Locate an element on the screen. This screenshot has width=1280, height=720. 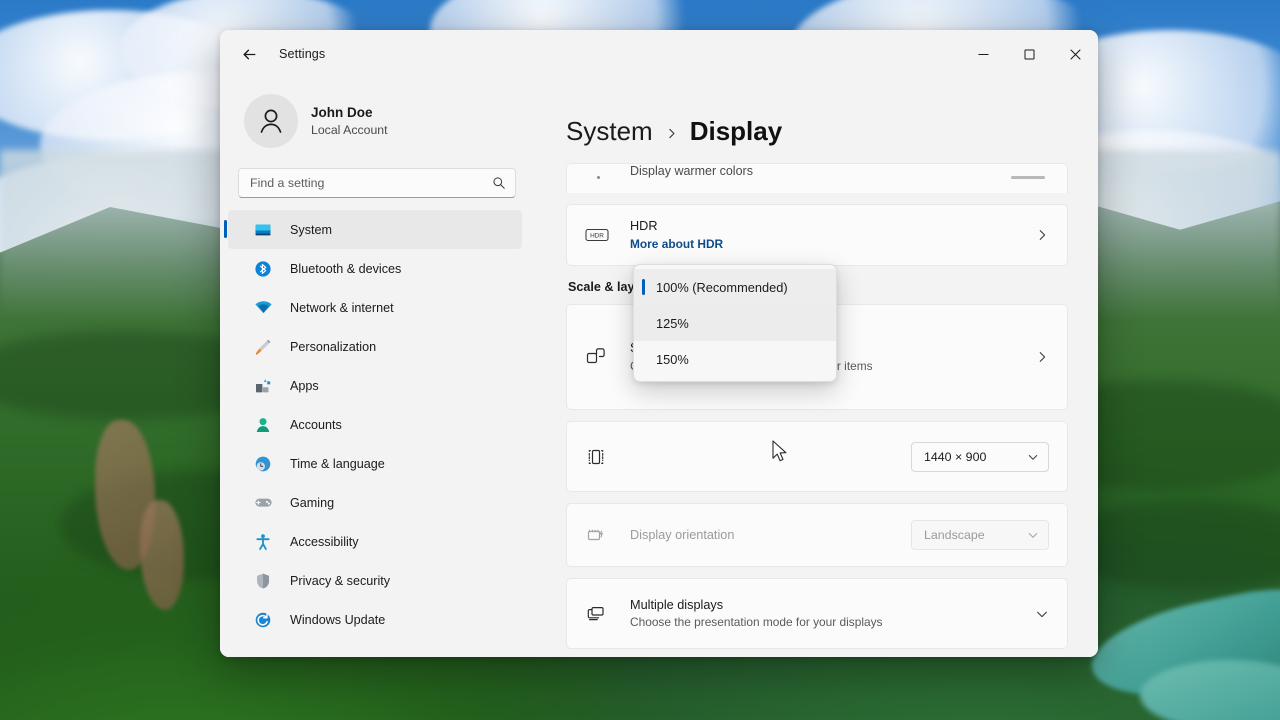
breadcrumb-system: System is located at coordinates (609, 131).